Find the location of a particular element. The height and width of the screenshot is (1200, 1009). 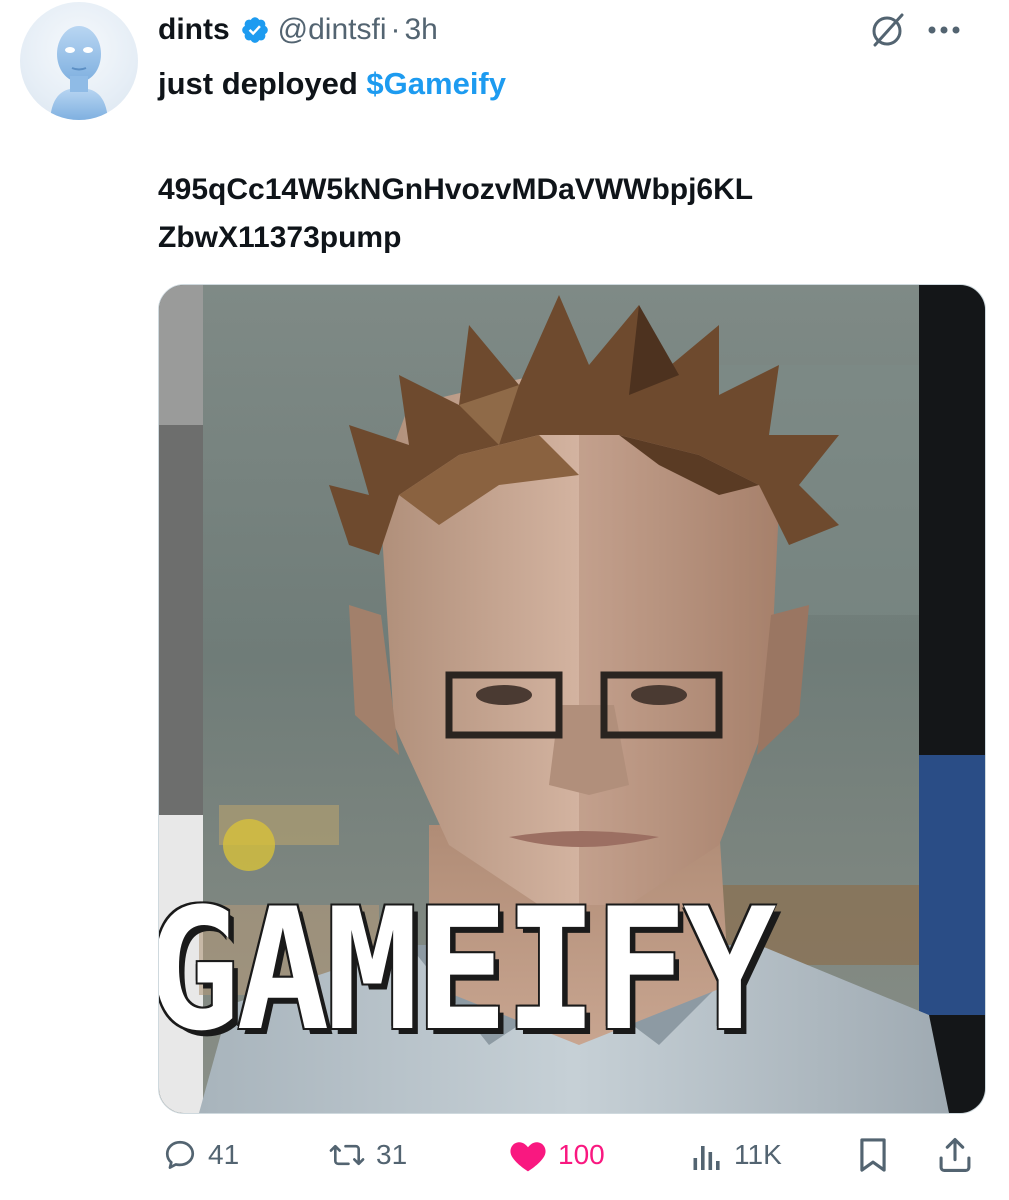

share-icon is located at coordinates (955, 1155).